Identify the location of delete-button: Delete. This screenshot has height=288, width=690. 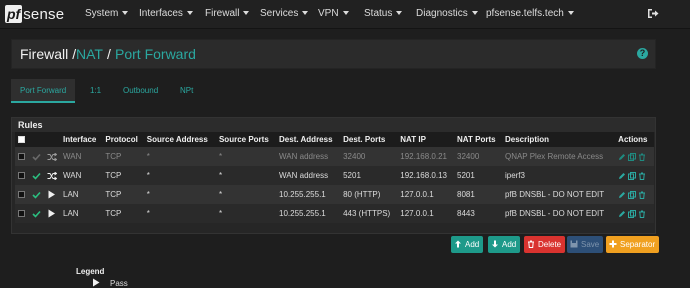
(545, 244).